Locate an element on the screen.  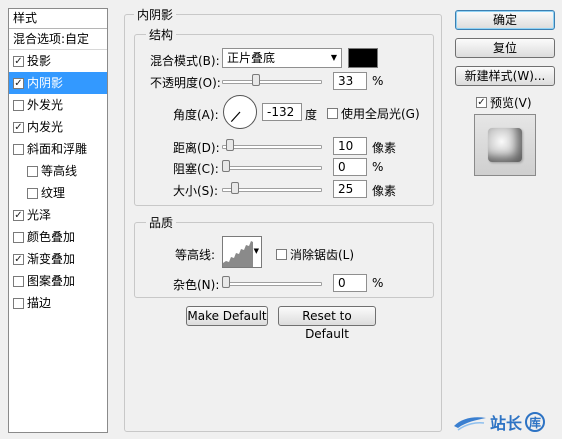
angle-label: 角度(A): is located at coordinates (196, 115).